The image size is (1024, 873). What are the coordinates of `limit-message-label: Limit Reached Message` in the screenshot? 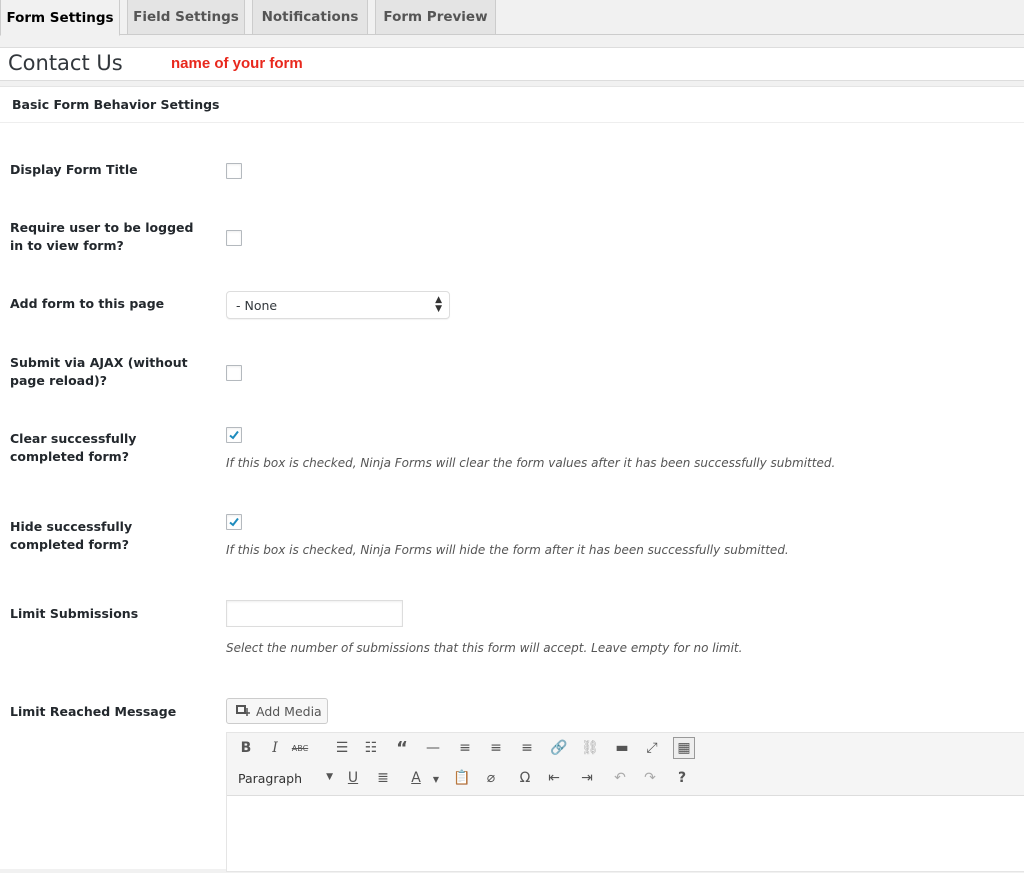 It's located at (93, 711).